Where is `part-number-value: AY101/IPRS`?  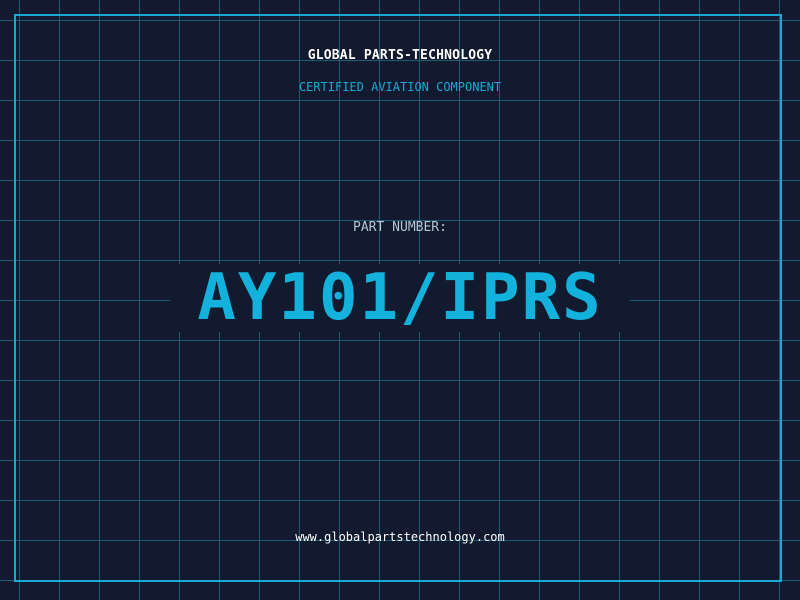 part-number-value: AY101/IPRS is located at coordinates (400, 298).